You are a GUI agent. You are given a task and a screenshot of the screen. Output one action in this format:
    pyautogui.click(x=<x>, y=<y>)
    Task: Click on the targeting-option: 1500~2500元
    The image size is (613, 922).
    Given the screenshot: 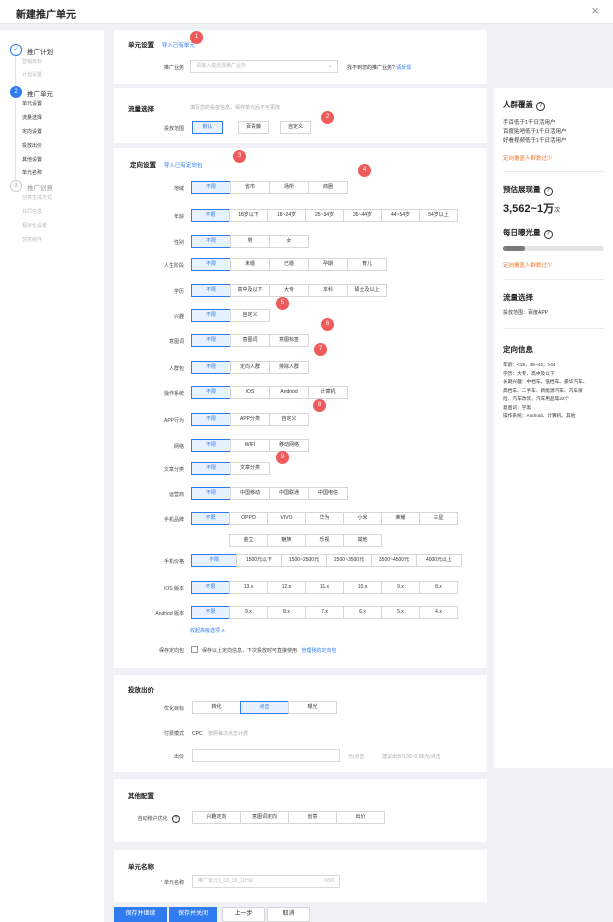 What is the action you would take?
    pyautogui.click(x=304, y=560)
    